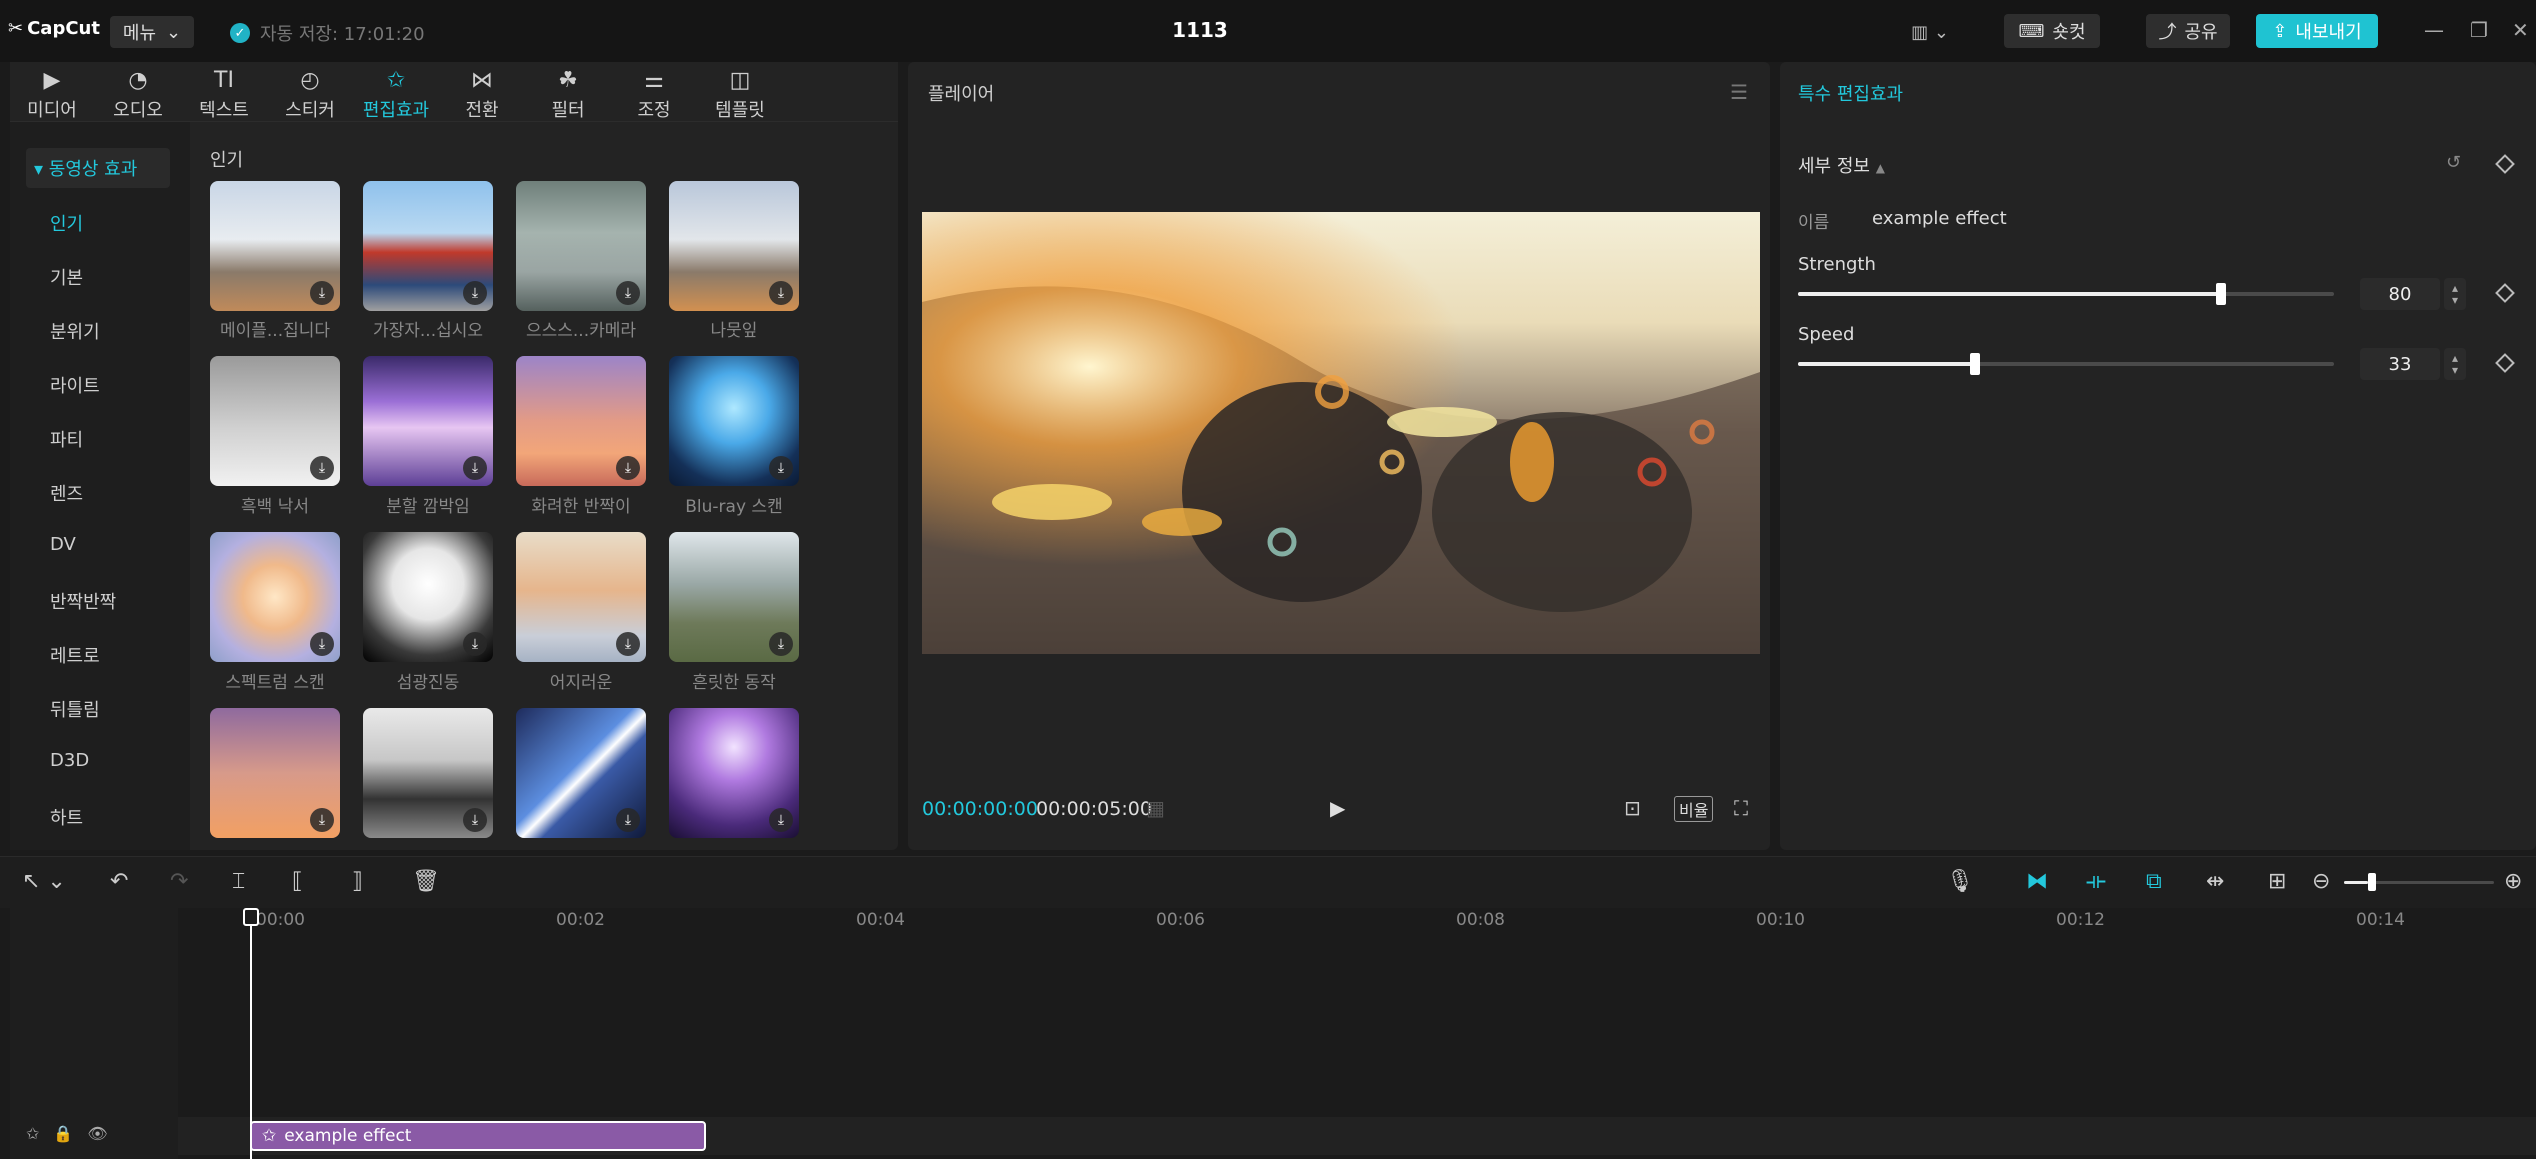 This screenshot has width=2536, height=1159. What do you see at coordinates (568, 94) in the screenshot?
I see `tab-filter: ☘ 필터` at bounding box center [568, 94].